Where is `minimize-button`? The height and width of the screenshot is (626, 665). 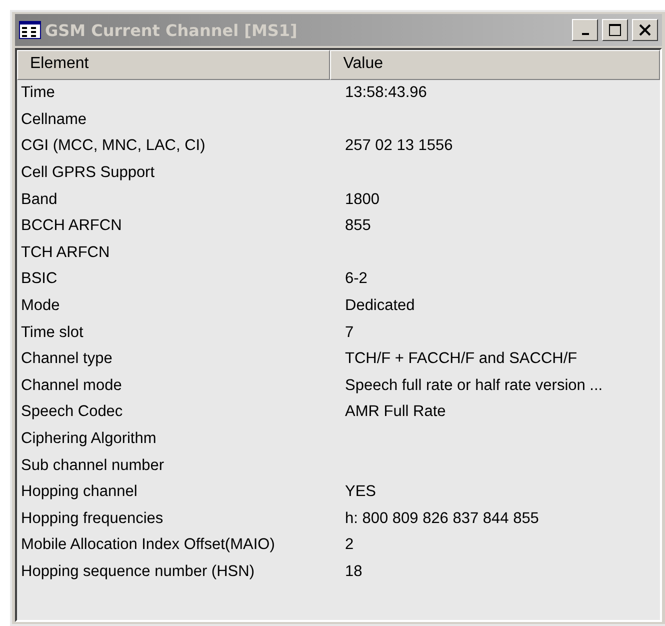
minimize-button is located at coordinates (585, 30).